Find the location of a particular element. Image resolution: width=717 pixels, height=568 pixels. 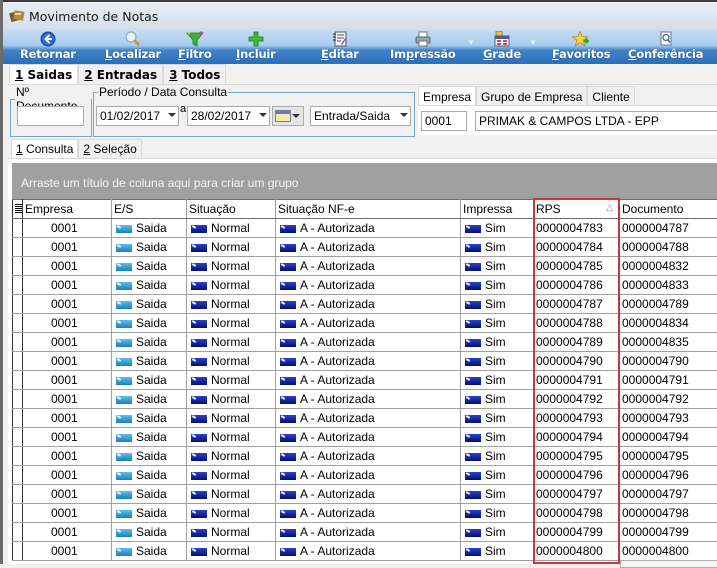

date-to-picker: 28/02/2017 is located at coordinates (228, 116).